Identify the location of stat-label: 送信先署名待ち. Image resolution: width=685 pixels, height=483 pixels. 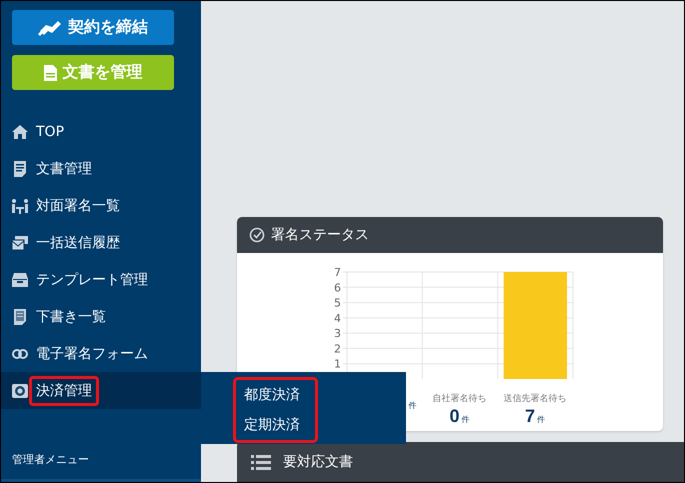
(535, 399).